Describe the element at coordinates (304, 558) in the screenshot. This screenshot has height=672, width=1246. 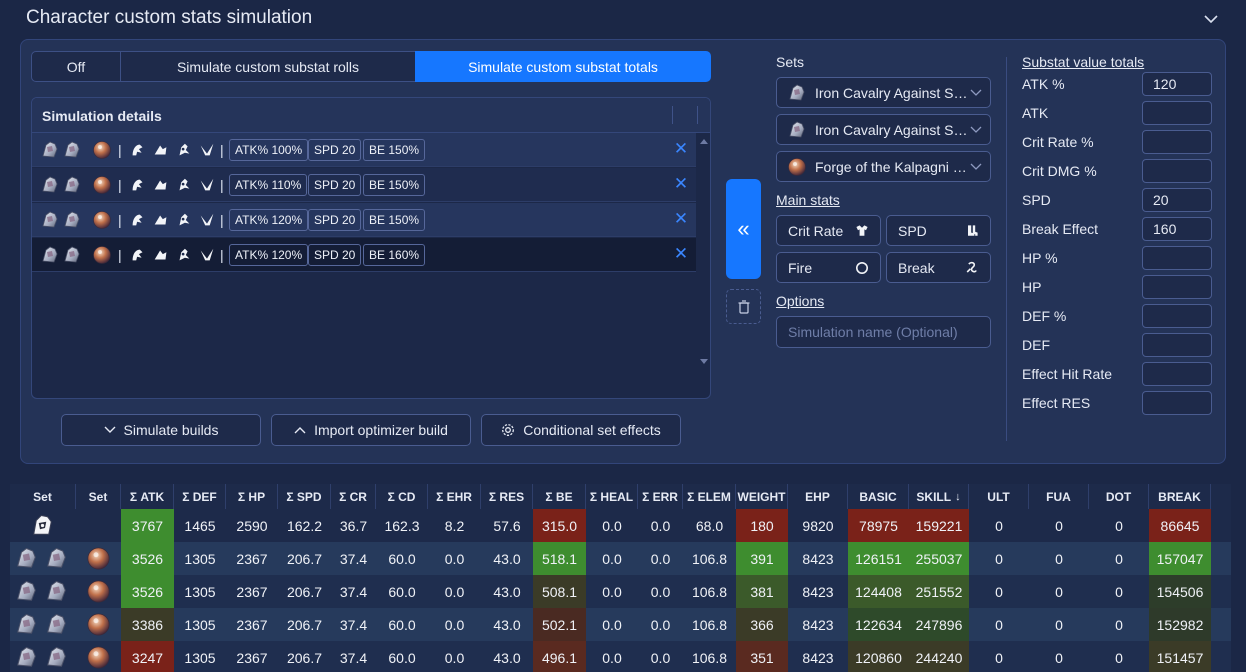
I see `cell-value: 206.7` at that location.